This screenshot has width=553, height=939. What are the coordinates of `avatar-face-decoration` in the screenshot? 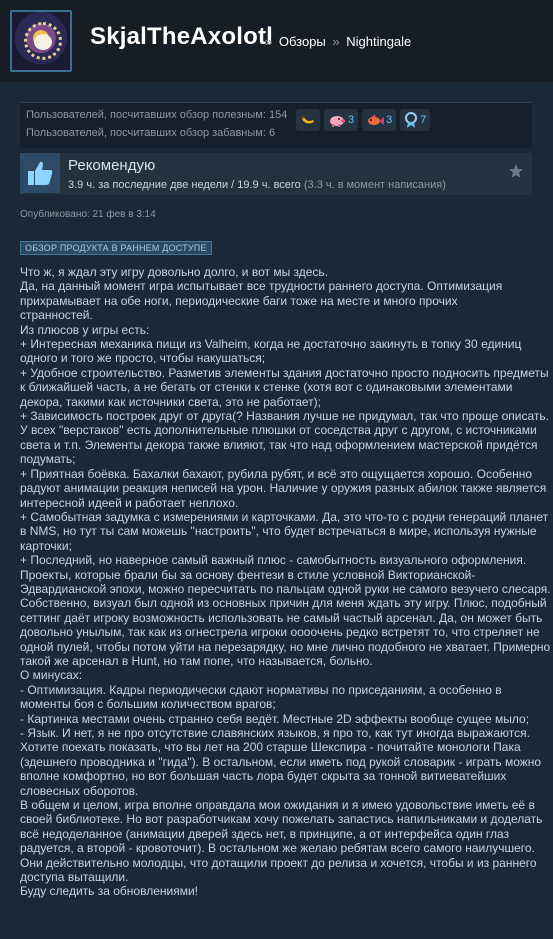 It's located at (43, 42).